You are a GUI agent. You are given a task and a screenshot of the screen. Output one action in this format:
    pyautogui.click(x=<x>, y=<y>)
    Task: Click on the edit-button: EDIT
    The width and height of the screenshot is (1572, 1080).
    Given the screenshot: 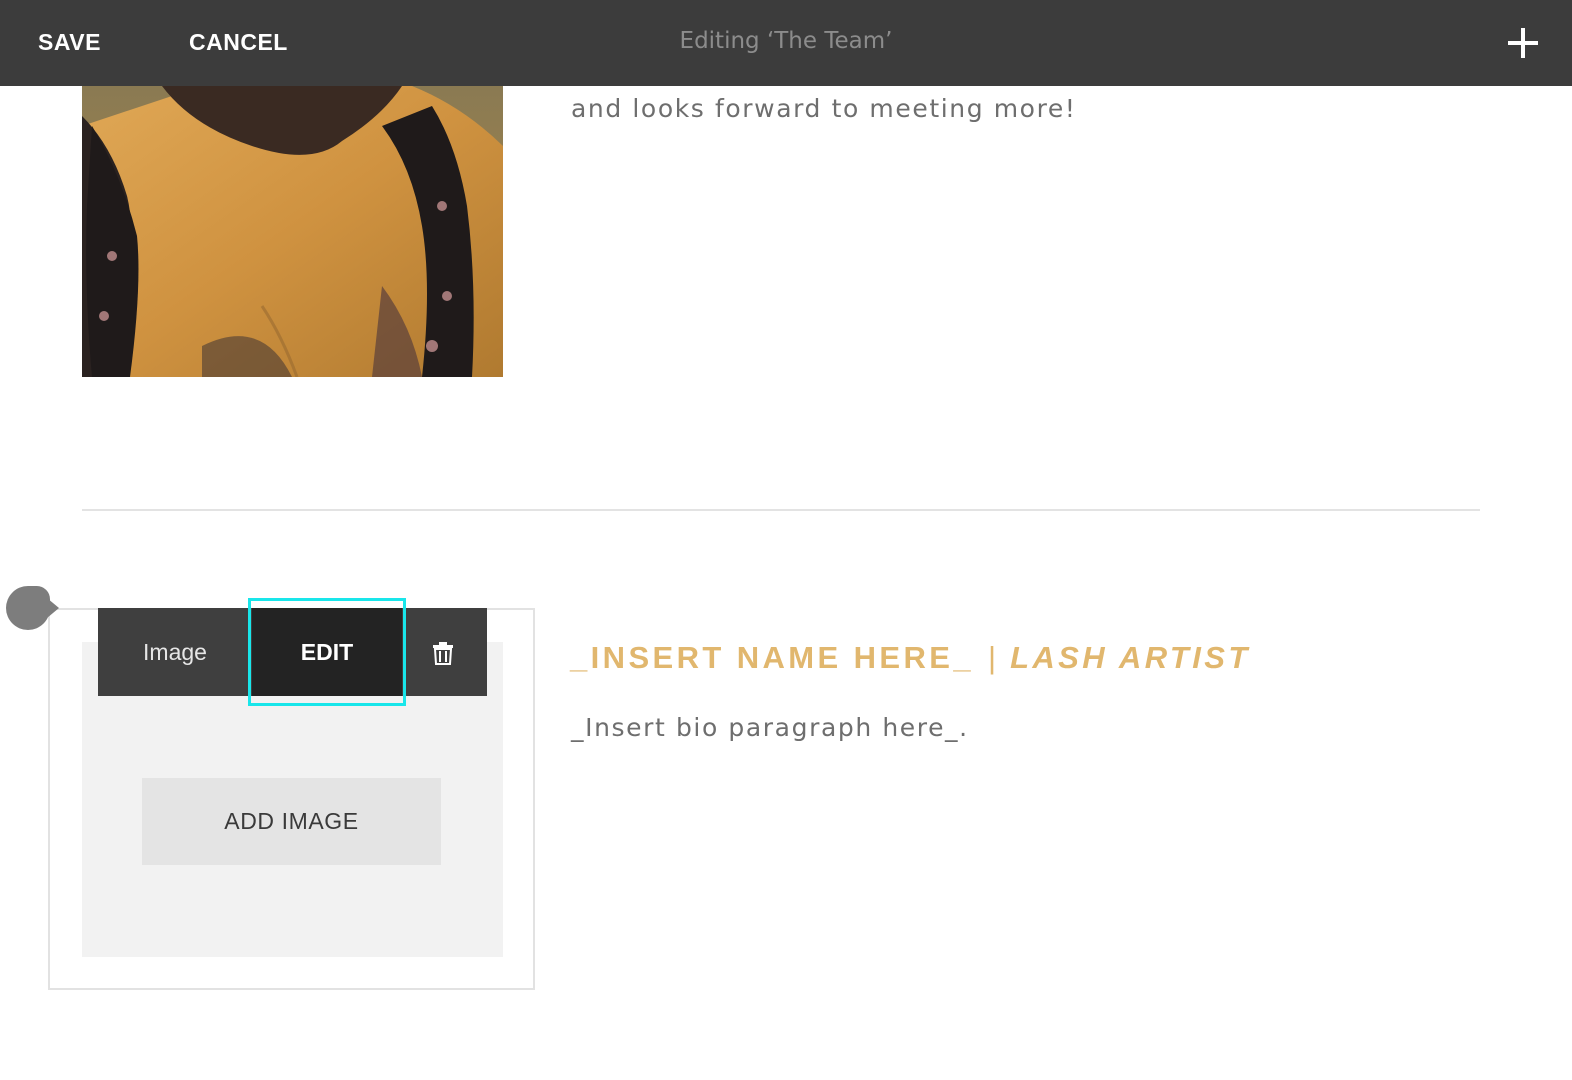 What is the action you would take?
    pyautogui.click(x=327, y=652)
    